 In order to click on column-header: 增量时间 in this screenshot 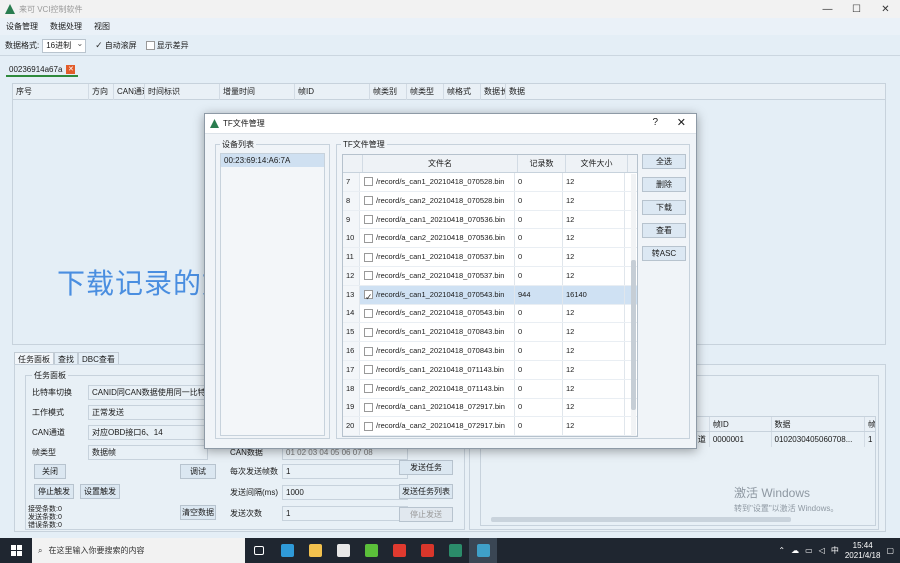, I will do `click(257, 92)`.